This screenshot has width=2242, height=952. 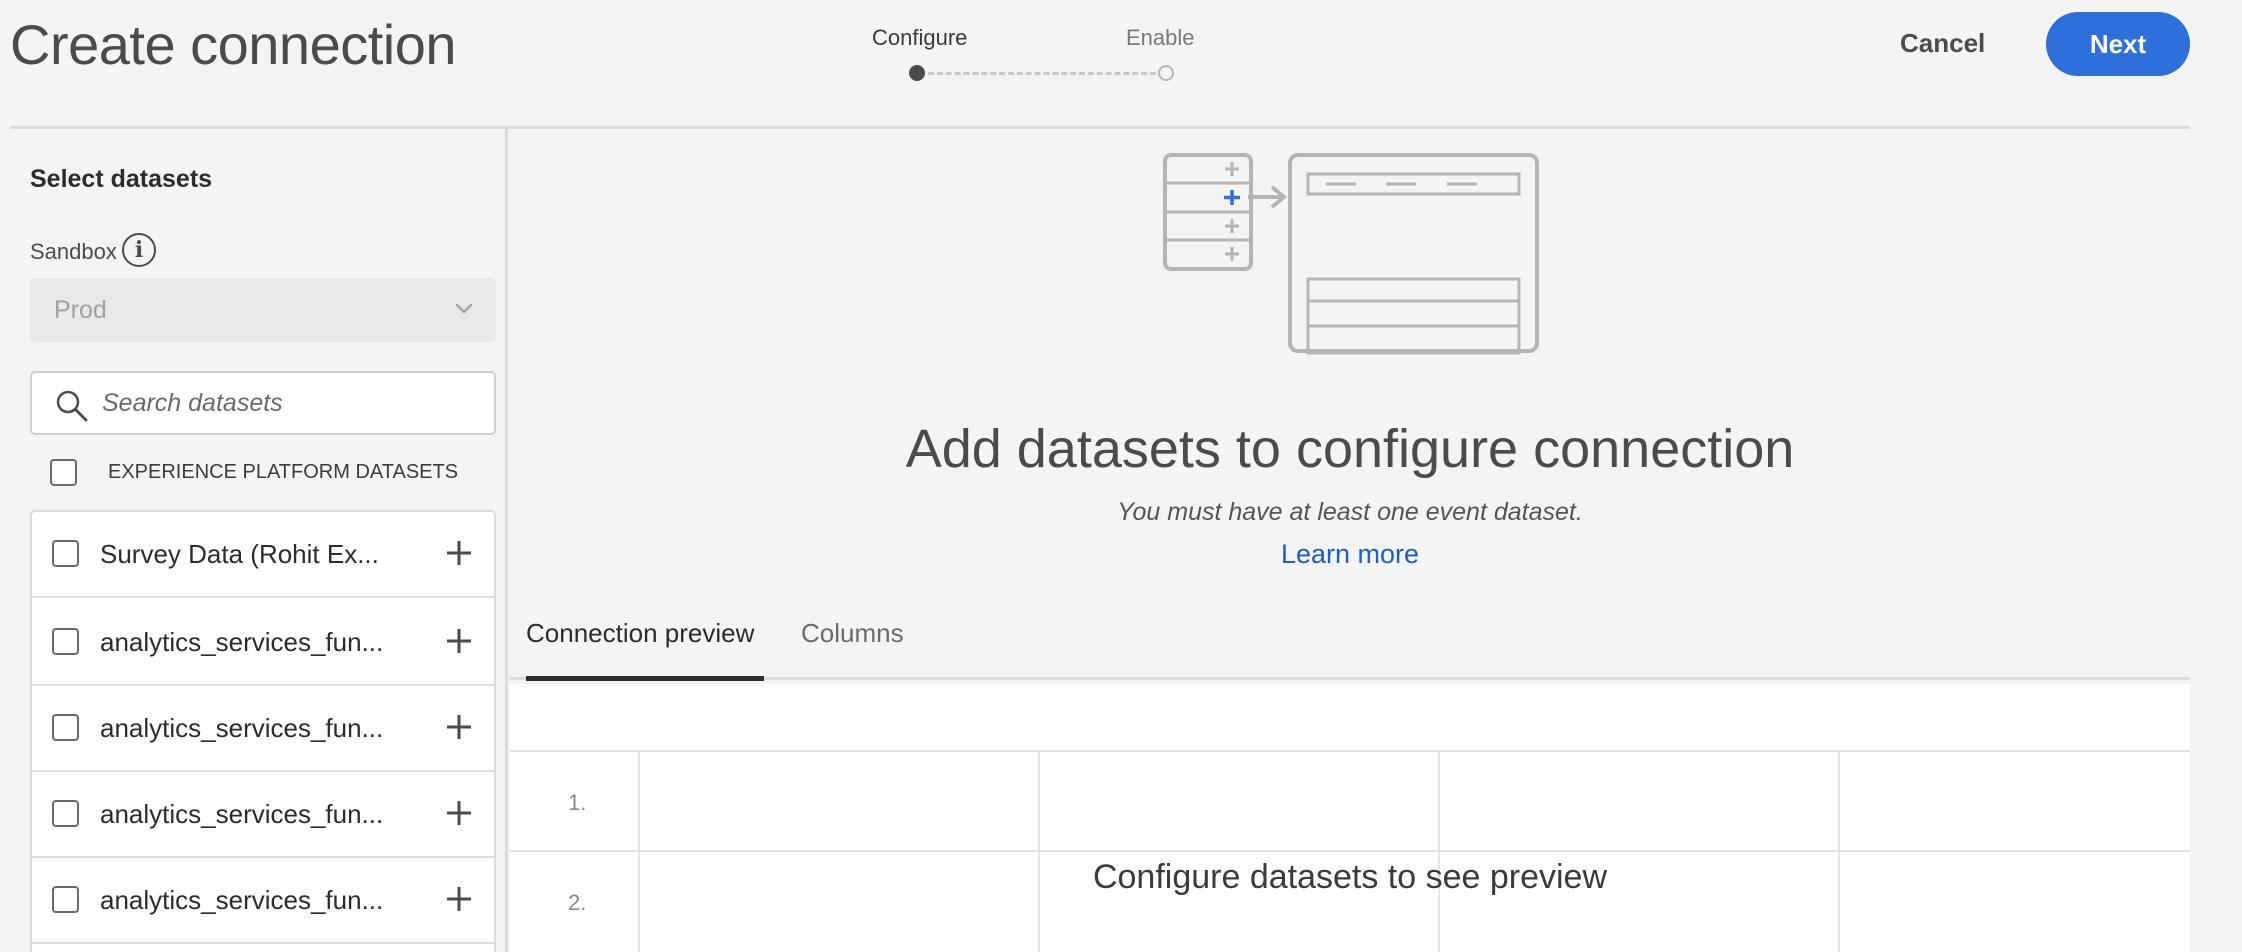 I want to click on search-icon, so click(x=72, y=406).